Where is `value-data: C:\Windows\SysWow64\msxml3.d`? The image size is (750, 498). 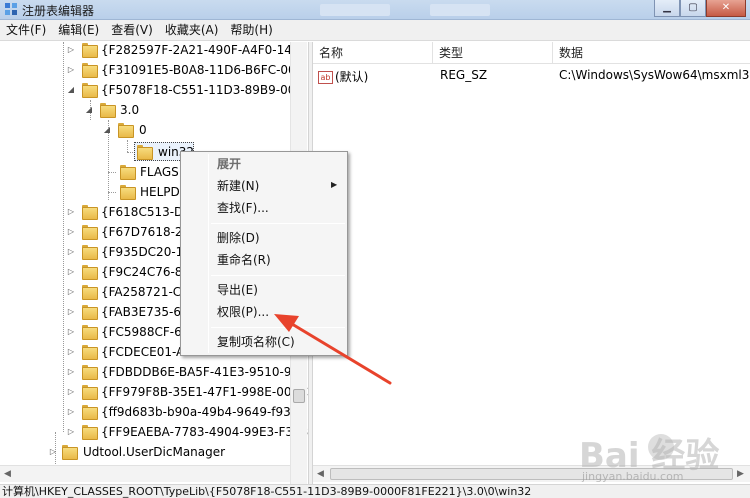
value-data: C:\Windows\SysWow64\msxml3.d is located at coordinates (654, 75).